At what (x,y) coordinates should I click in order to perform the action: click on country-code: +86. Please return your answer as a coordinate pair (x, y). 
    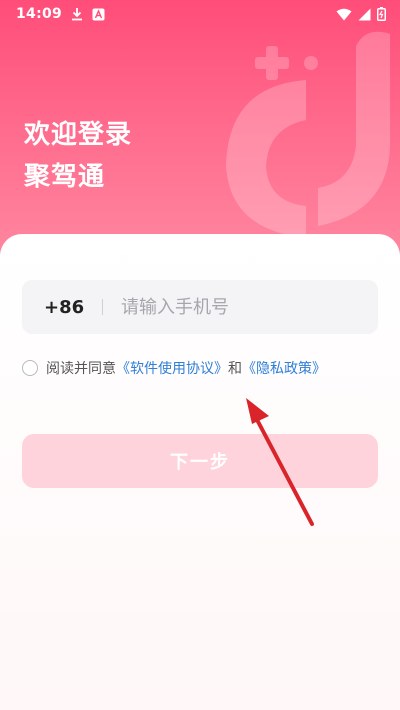
    Looking at the image, I should click on (68, 307).